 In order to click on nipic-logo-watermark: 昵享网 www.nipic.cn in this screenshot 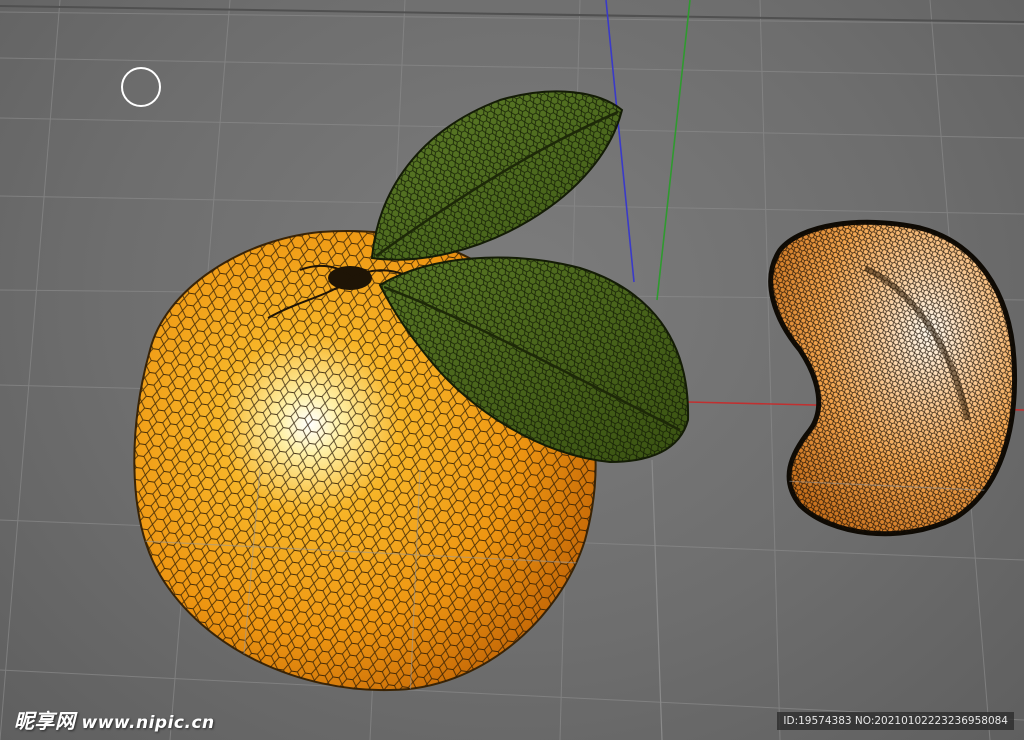, I will do `click(114, 719)`.